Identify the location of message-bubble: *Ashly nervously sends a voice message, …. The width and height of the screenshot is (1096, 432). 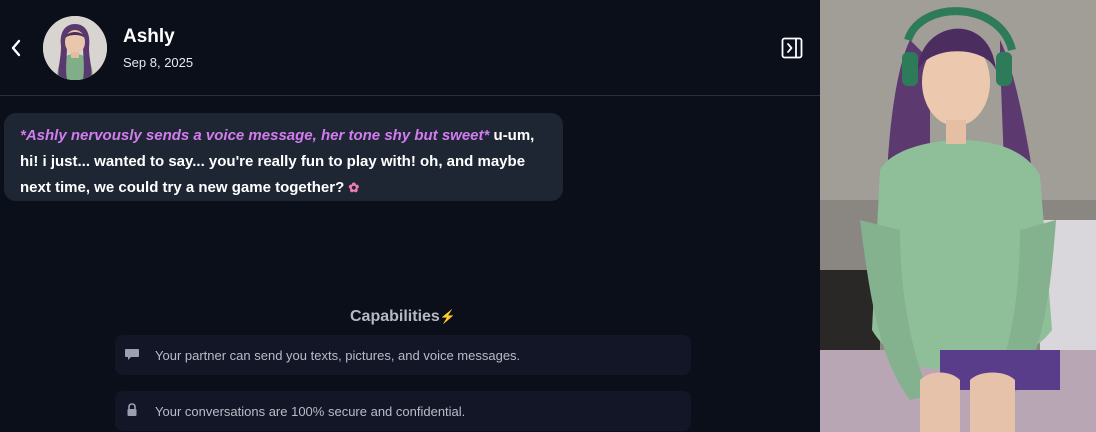
(283, 157).